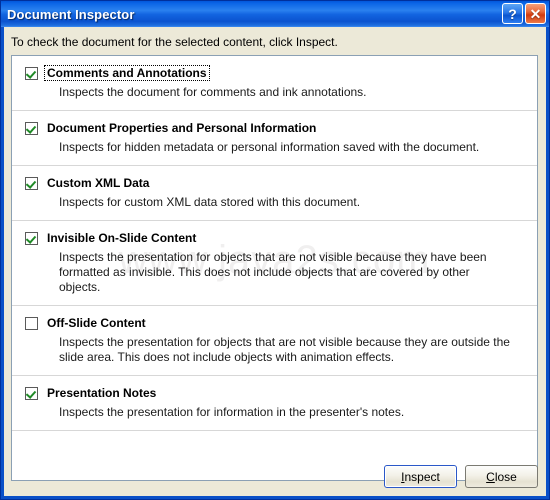  Describe the element at coordinates (275, 14) in the screenshot. I see `title-bar: Document Inspector ? ✕` at that location.